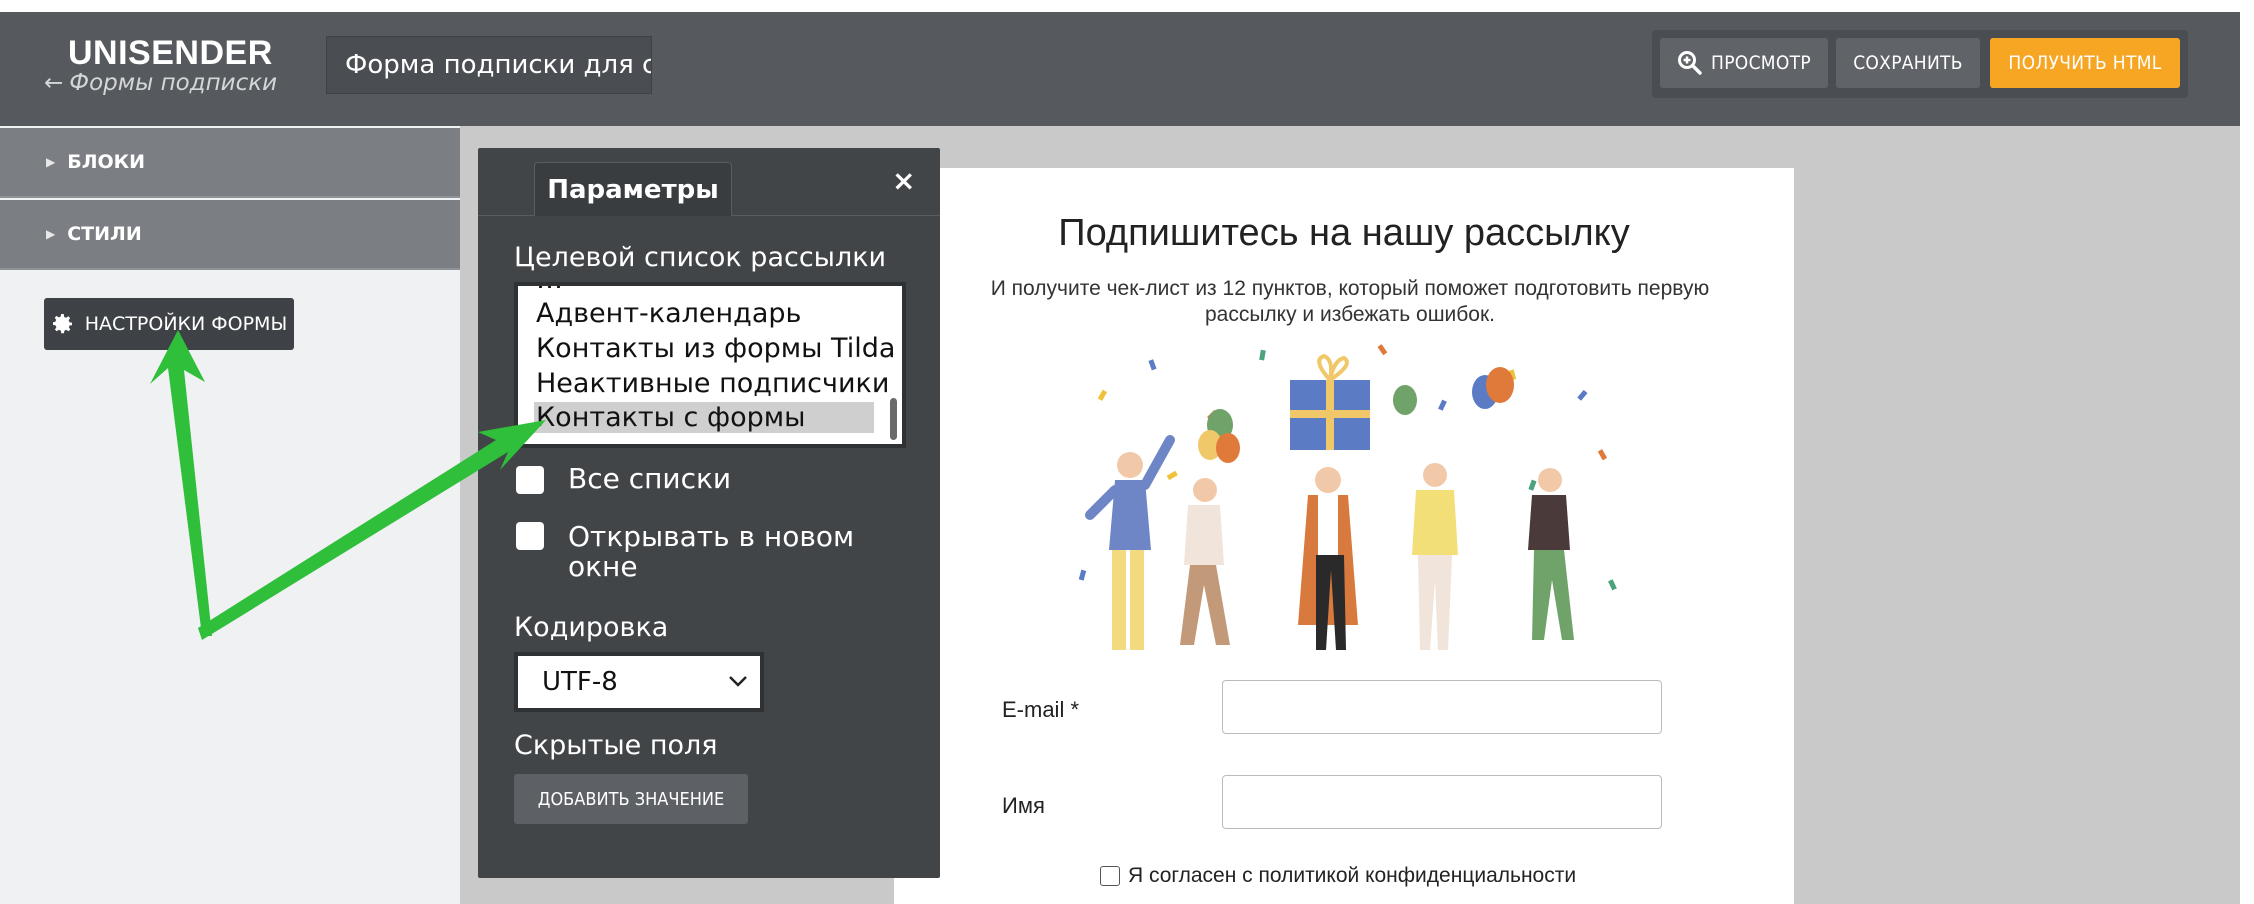 The image size is (2254, 904). What do you see at coordinates (230, 163) in the screenshot?
I see `sidebar-section-blocks: ▶ БЛОКИ` at bounding box center [230, 163].